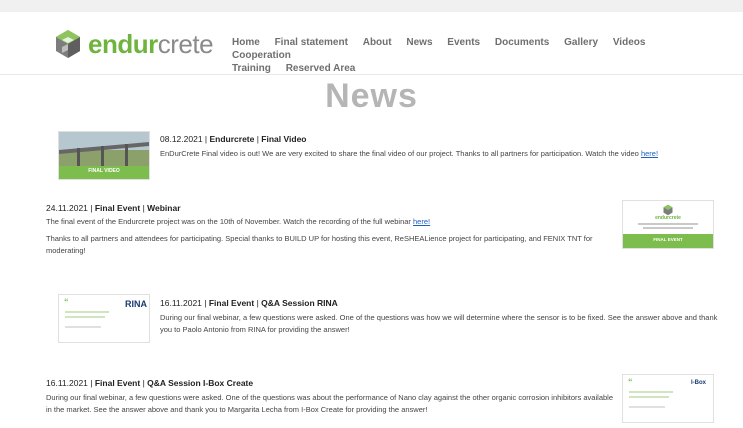  I want to click on post-heading: 08.12.2021 | Endurcrete | Final Video, so click(233, 139).